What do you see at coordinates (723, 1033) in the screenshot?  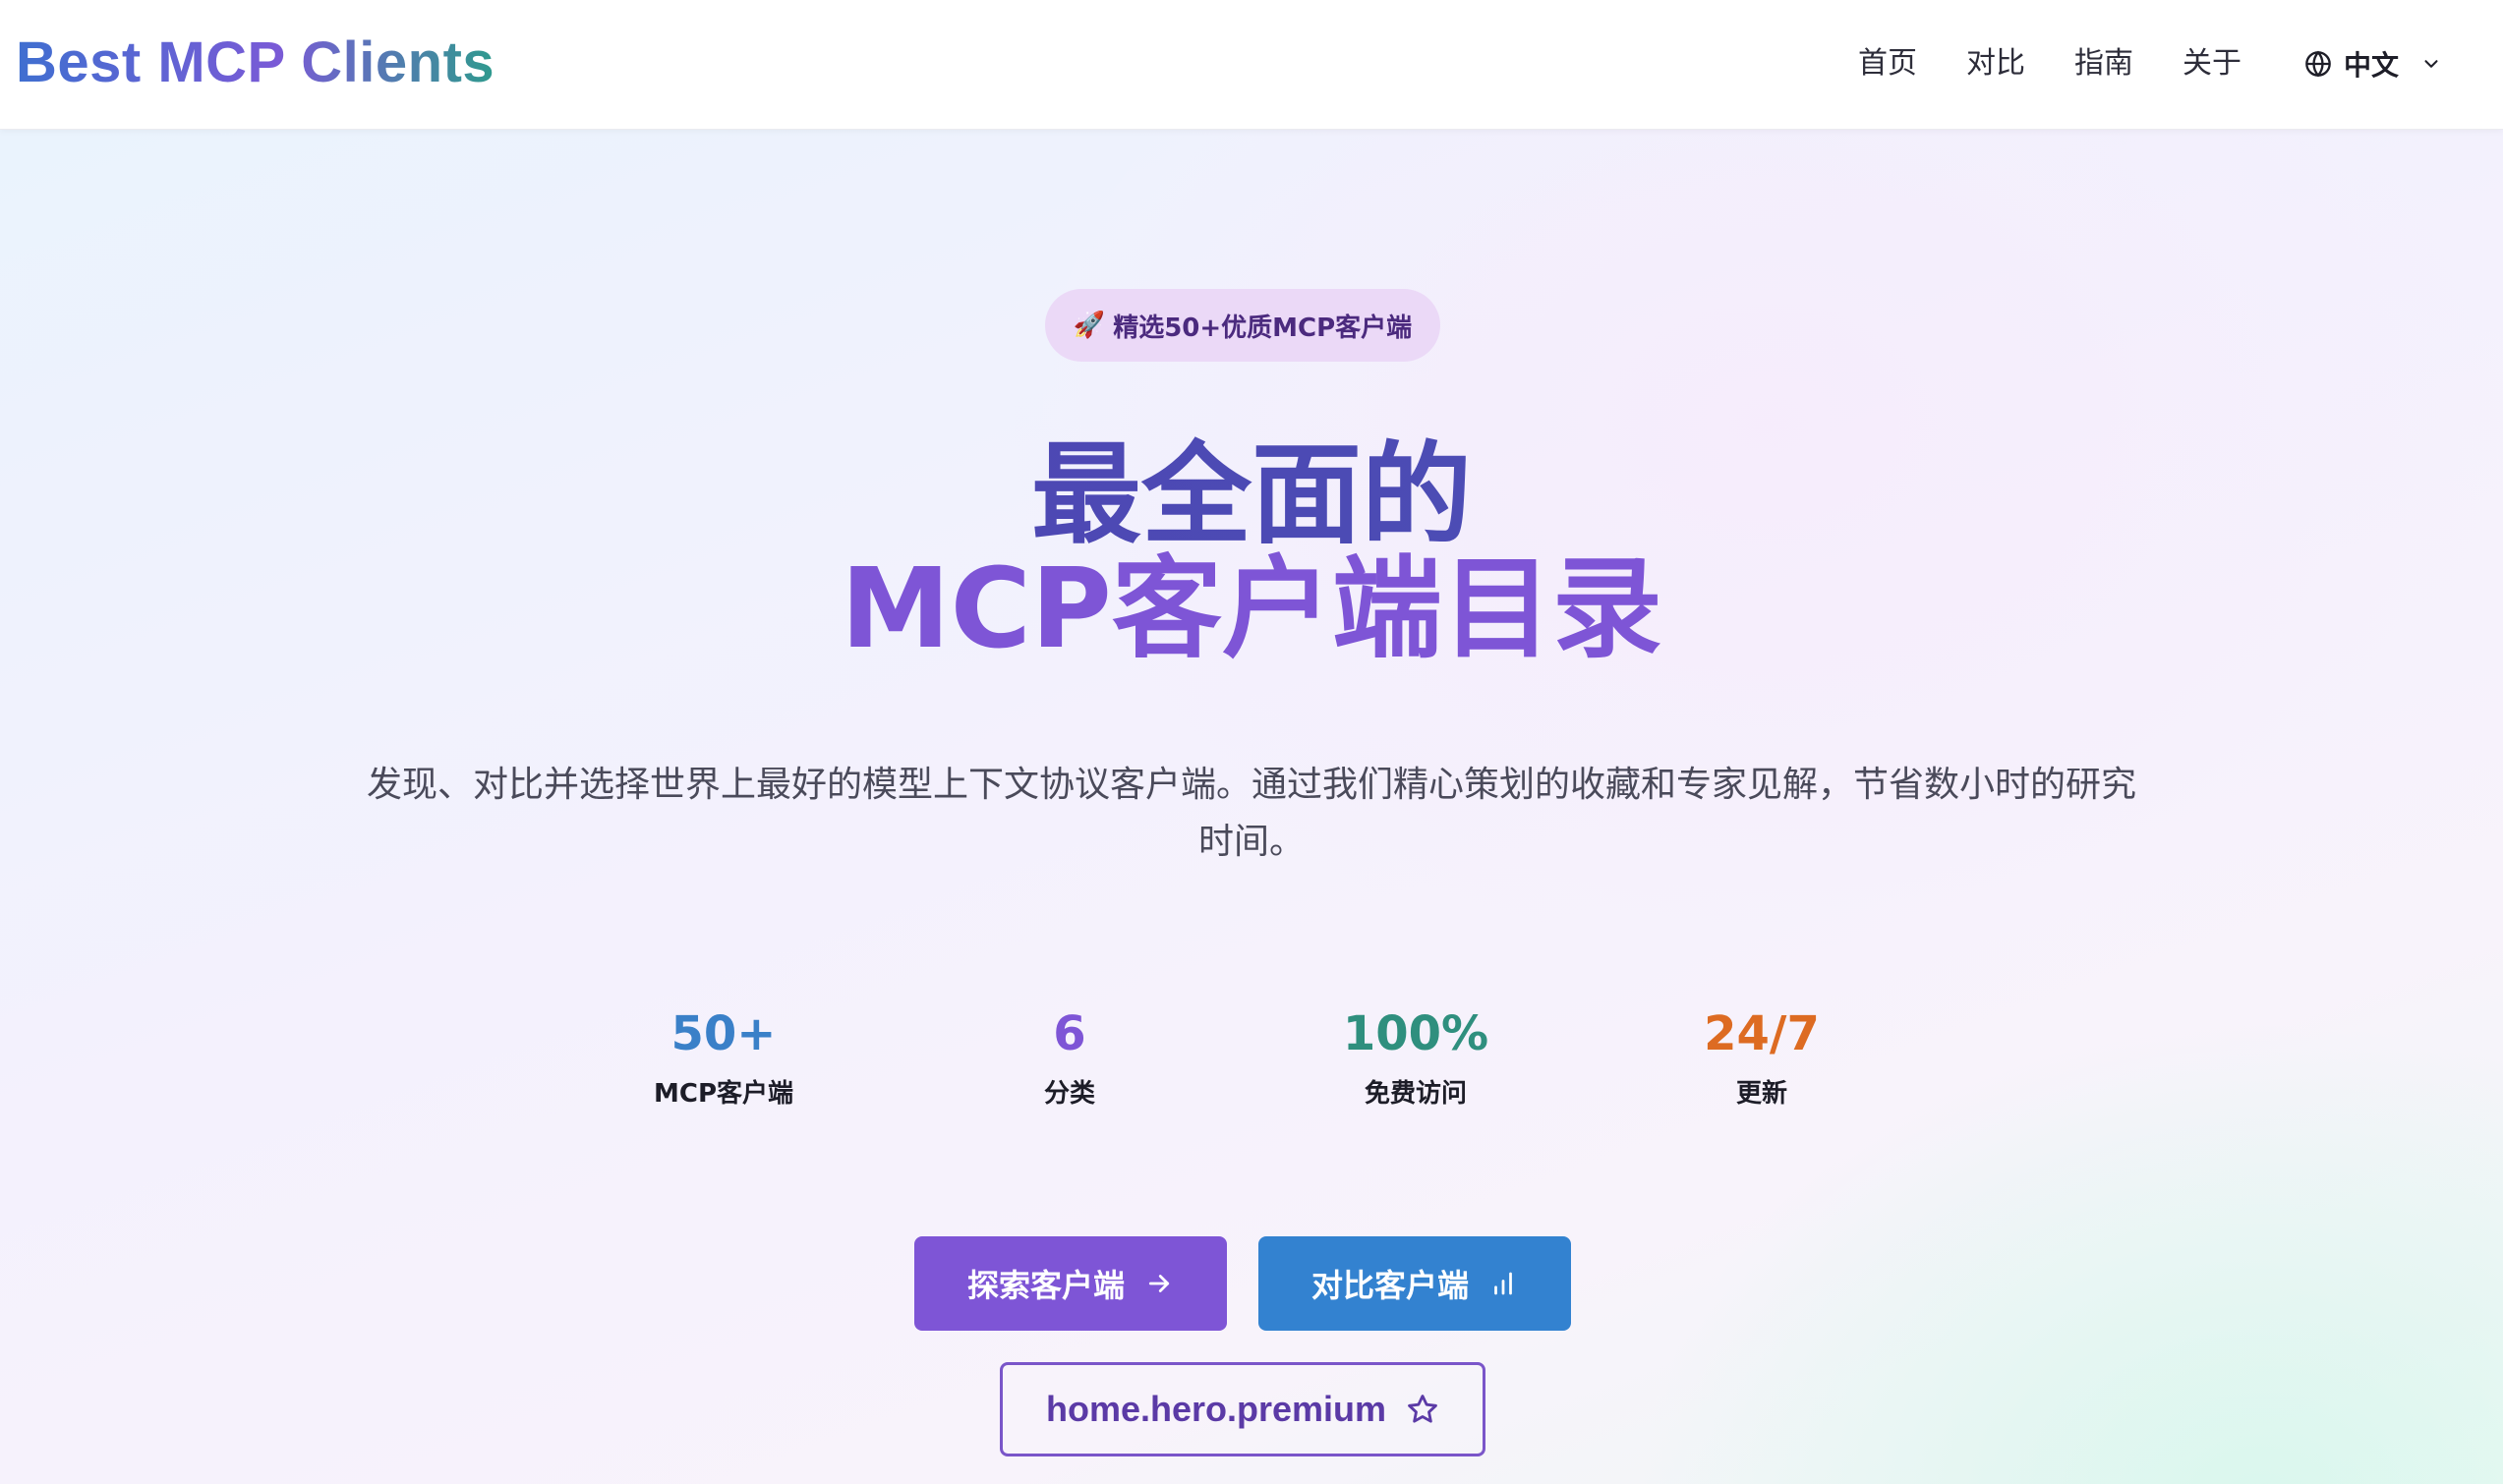 I see `stat-value: 50+` at bounding box center [723, 1033].